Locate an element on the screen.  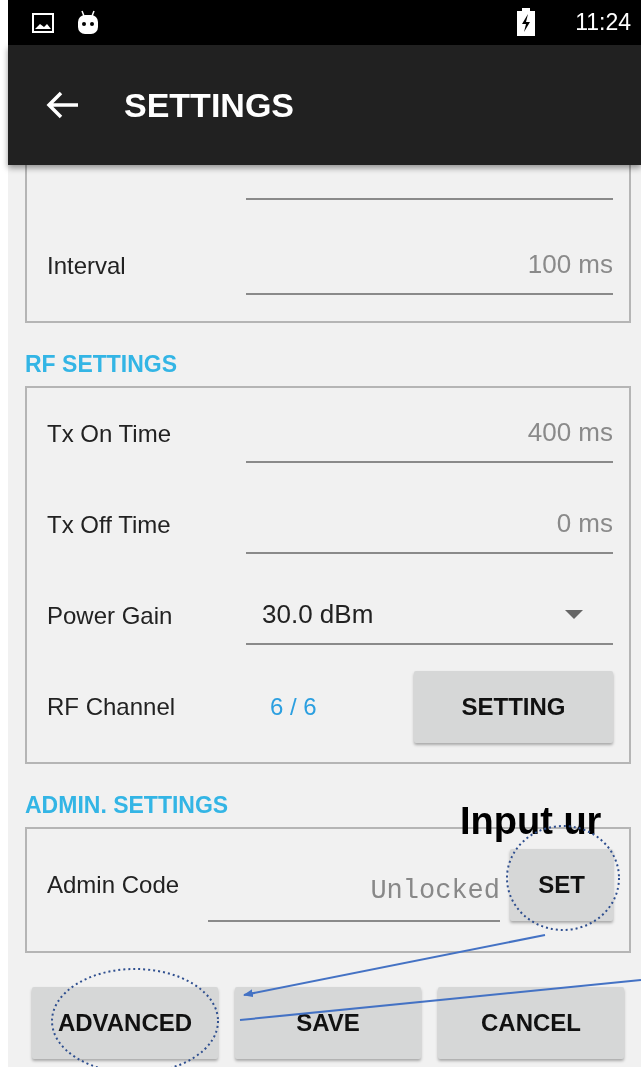
robot-icon is located at coordinates (88, 22).